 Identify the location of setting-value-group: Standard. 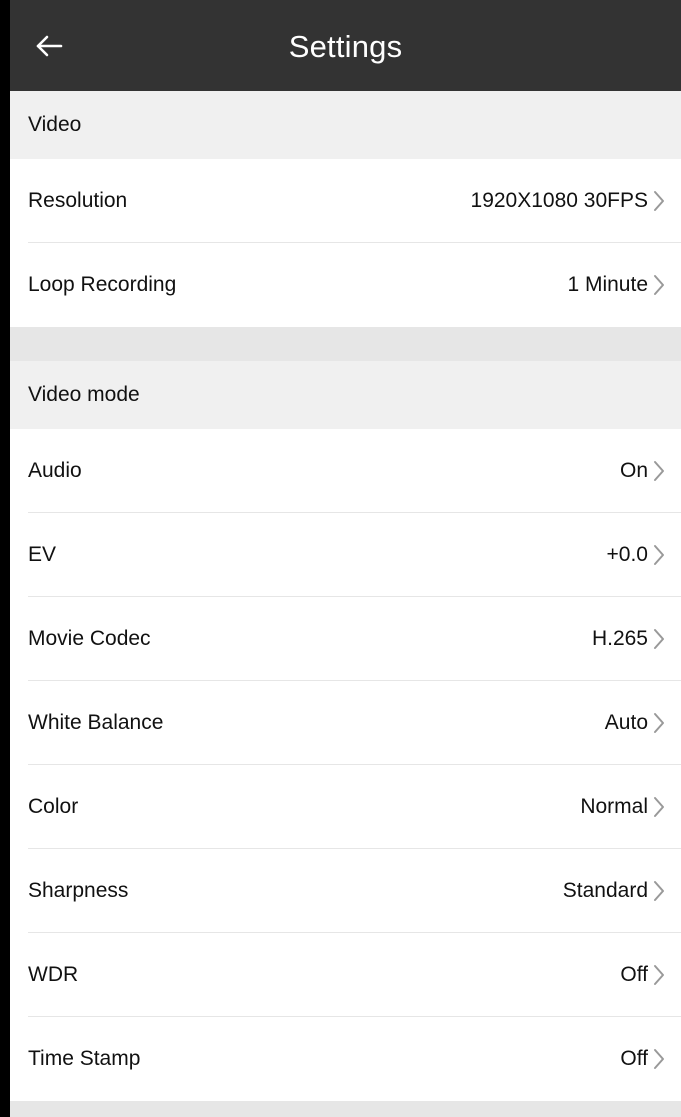
(614, 891).